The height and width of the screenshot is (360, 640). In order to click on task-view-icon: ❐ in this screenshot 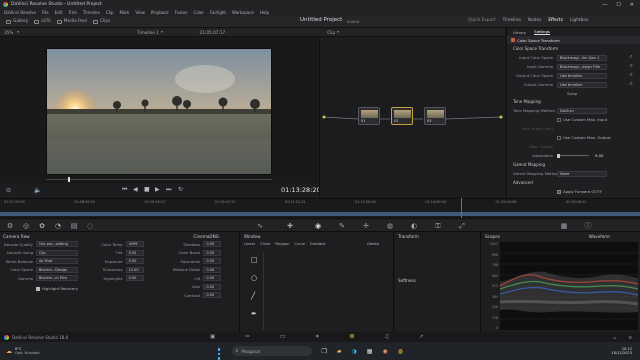, I will do `click(324, 351)`.